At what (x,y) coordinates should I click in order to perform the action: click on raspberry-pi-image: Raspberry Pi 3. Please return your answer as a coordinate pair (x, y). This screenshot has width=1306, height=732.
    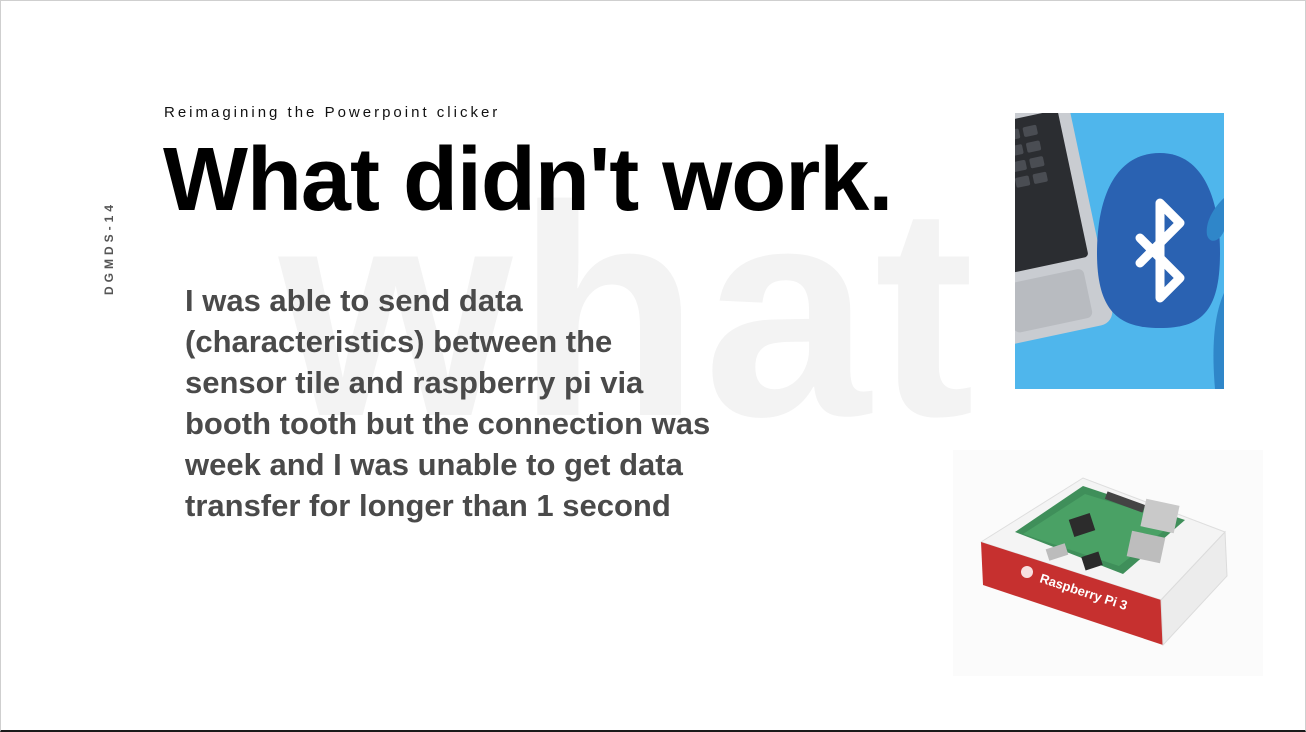
    Looking at the image, I should click on (1108, 563).